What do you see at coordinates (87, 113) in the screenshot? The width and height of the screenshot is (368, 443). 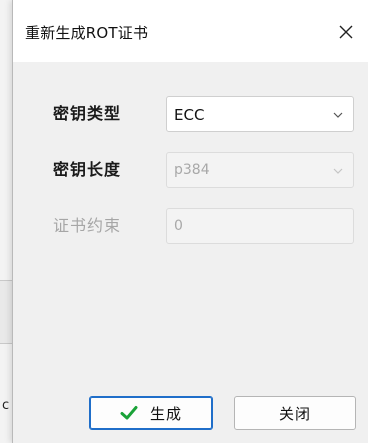 I see `key-type-label: 密钥类型` at bounding box center [87, 113].